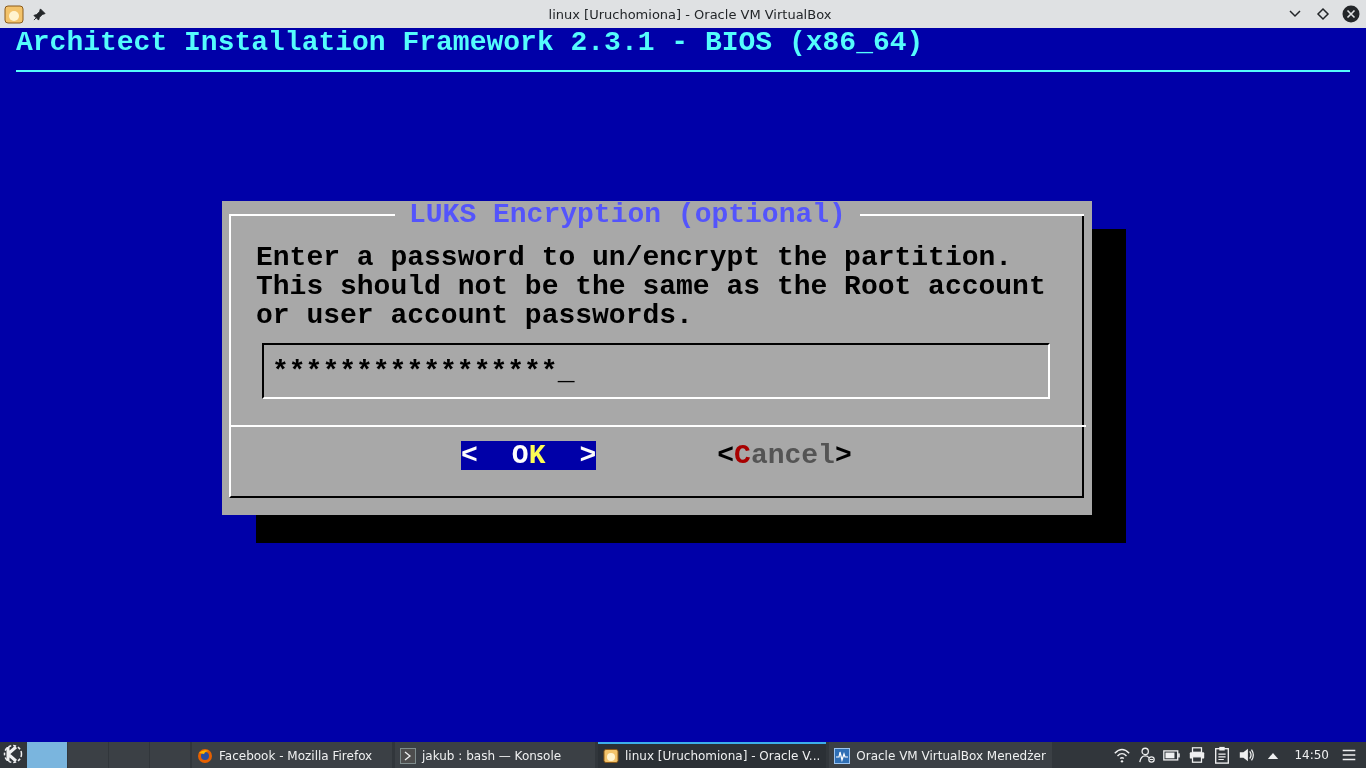 Image resolution: width=1366 pixels, height=768 pixels. I want to click on taskbar-task: jakub : bash — Konsole, so click(495, 755).